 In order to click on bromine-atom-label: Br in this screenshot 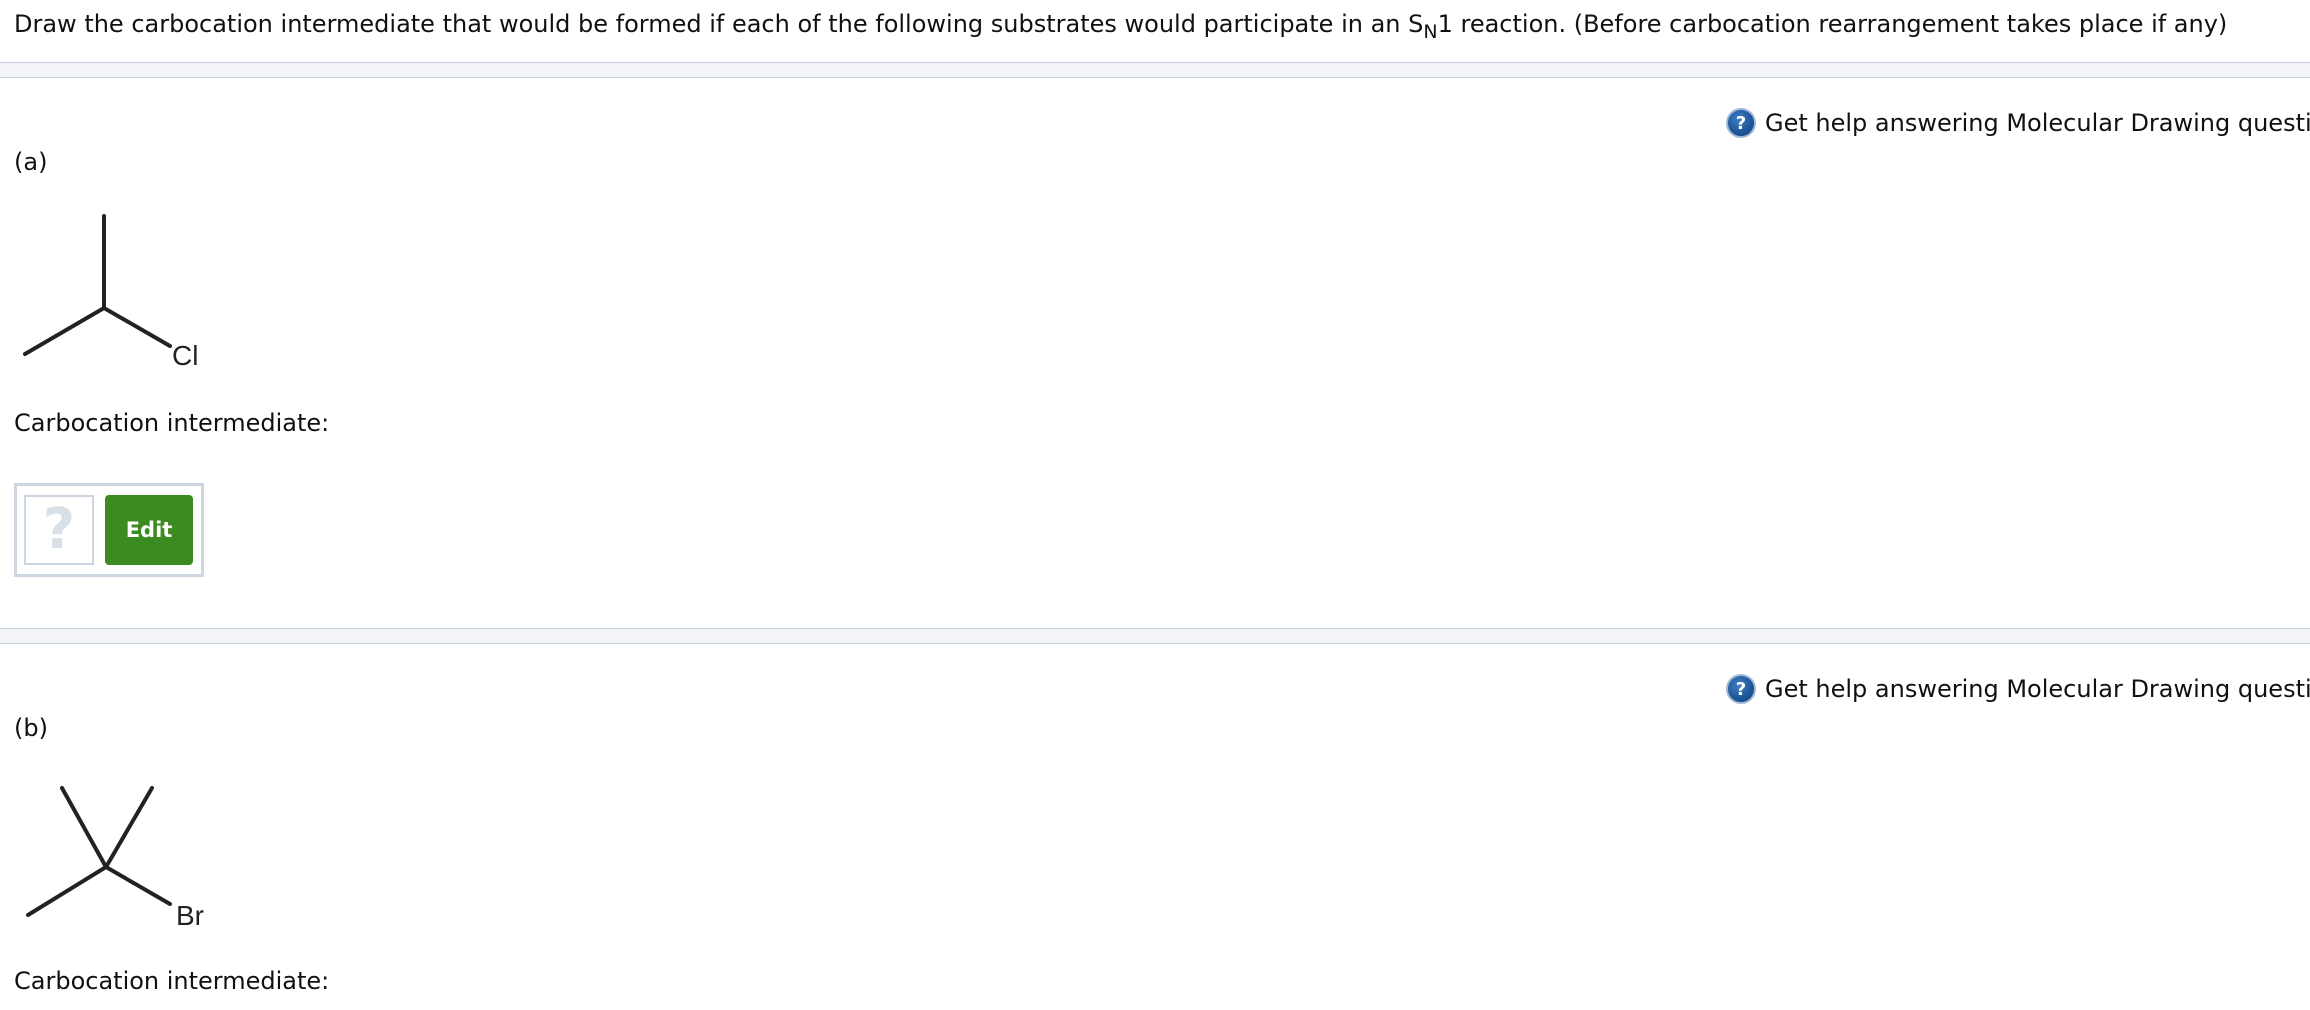, I will do `click(190, 915)`.